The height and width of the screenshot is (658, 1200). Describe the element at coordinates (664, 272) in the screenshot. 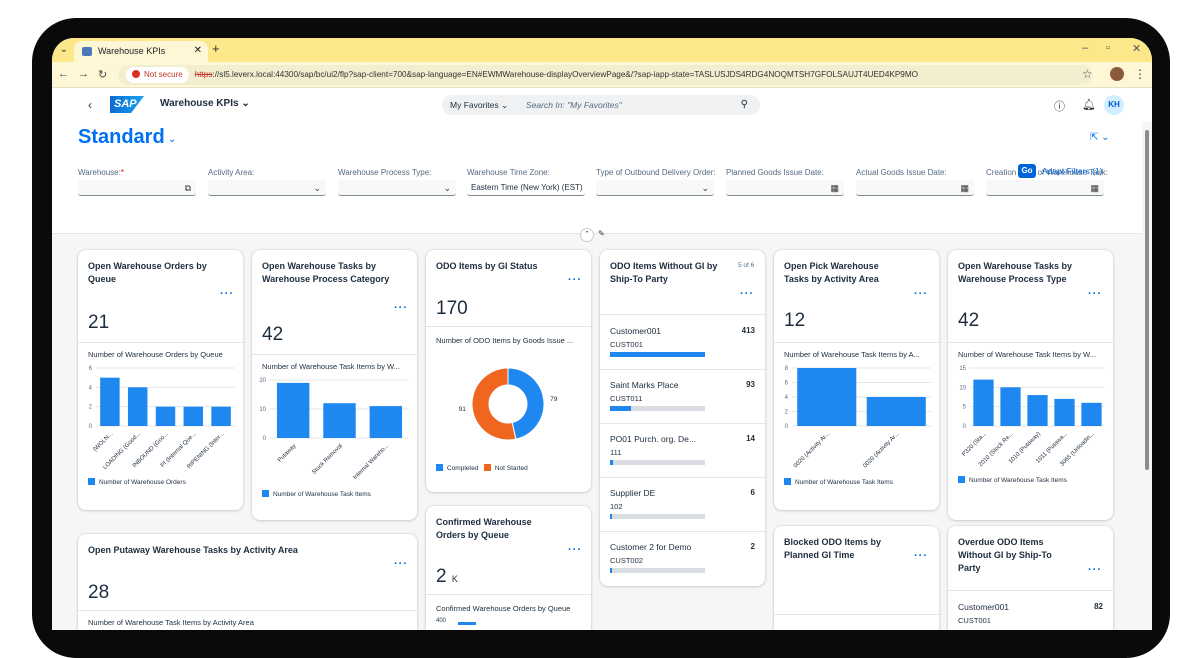

I see `card-title: ODO Items Without GI by Ship-To Party` at that location.